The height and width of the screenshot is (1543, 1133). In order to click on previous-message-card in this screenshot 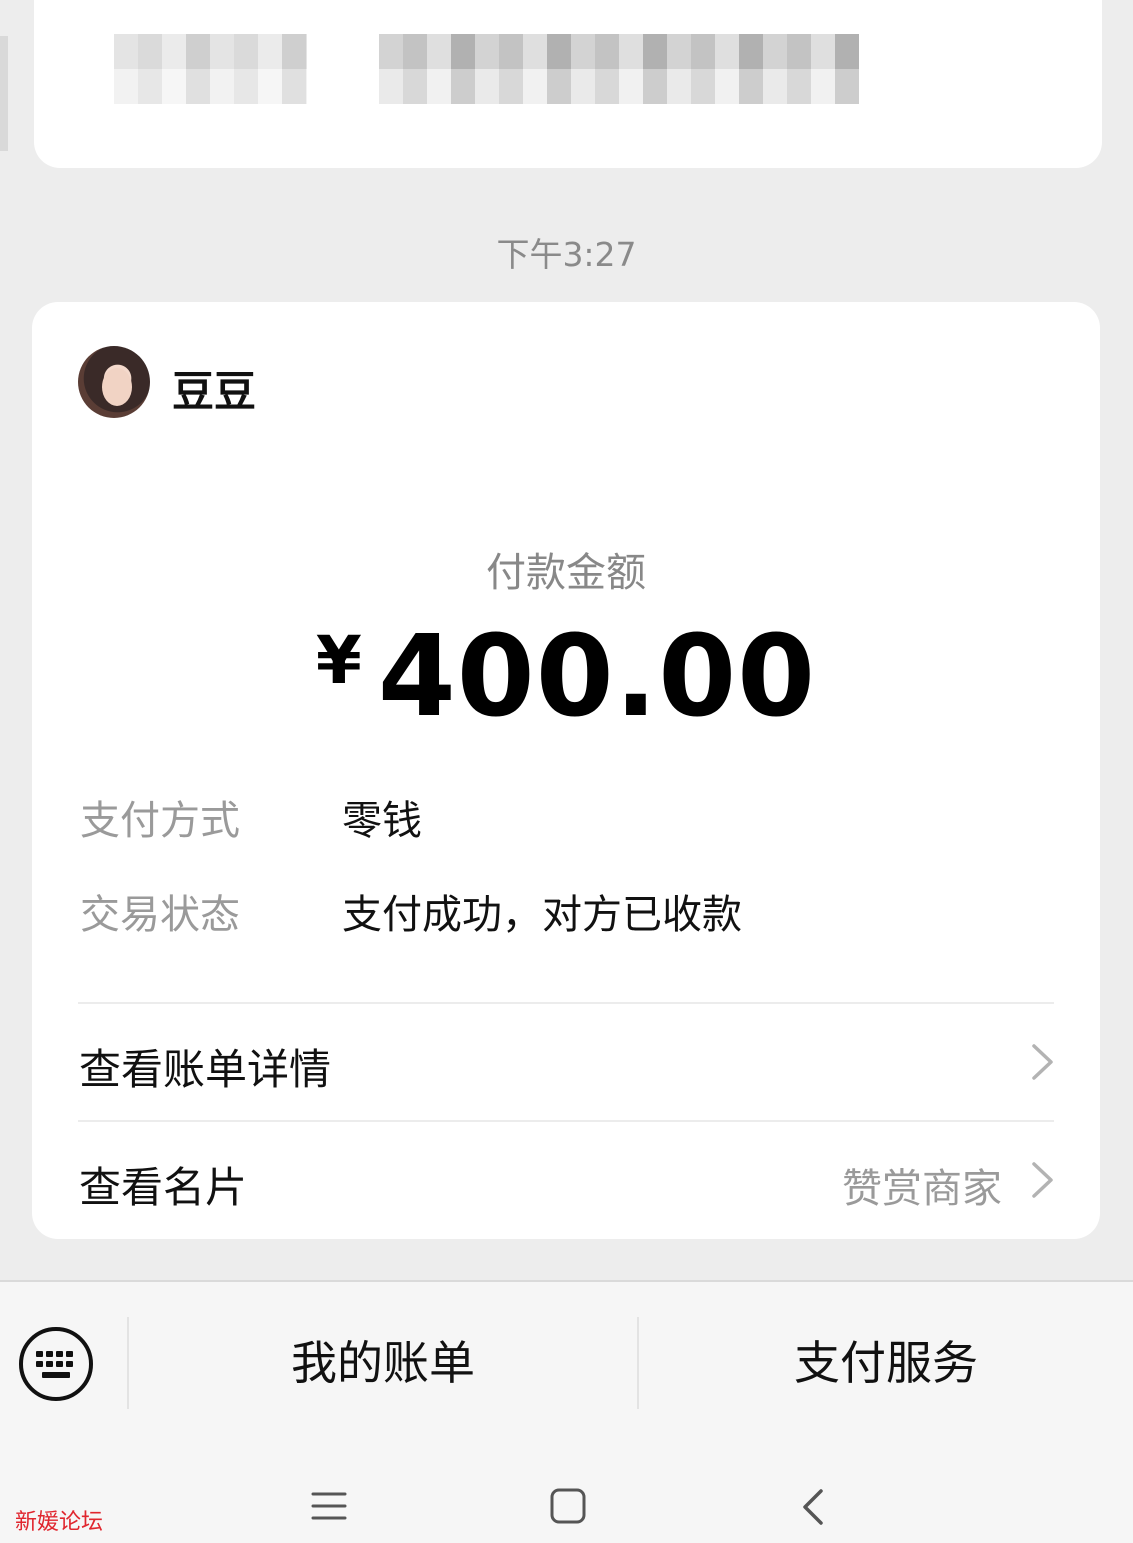, I will do `click(568, 84)`.